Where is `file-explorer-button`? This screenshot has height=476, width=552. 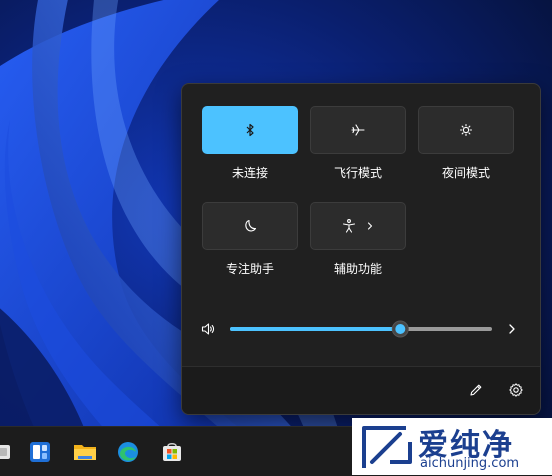 file-explorer-button is located at coordinates (85, 452).